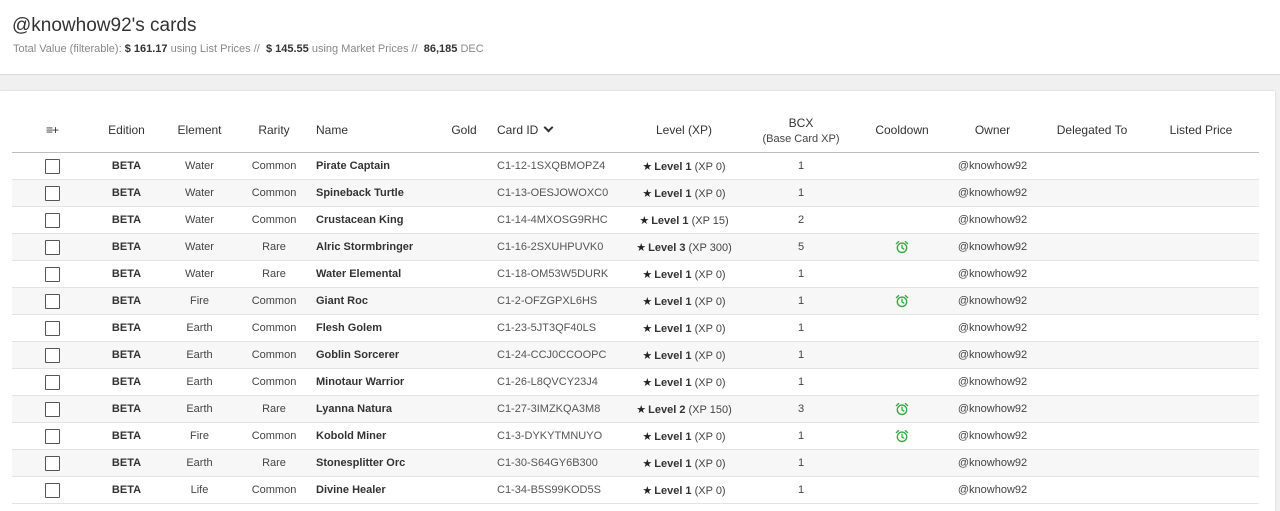 The image size is (1280, 511). I want to click on delegated-to-cell, so click(1092, 220).